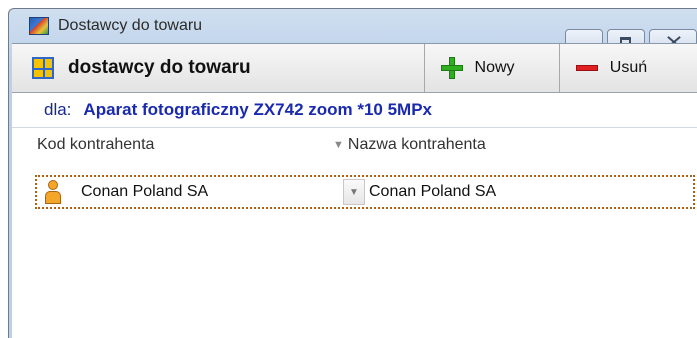 Image resolution: width=697 pixels, height=338 pixels. What do you see at coordinates (43, 68) in the screenshot?
I see `grid-icon` at bounding box center [43, 68].